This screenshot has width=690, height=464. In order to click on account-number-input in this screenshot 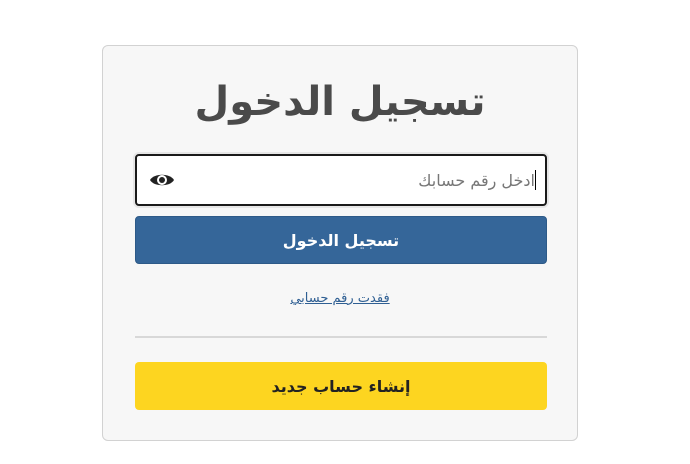, I will do `click(358, 180)`.